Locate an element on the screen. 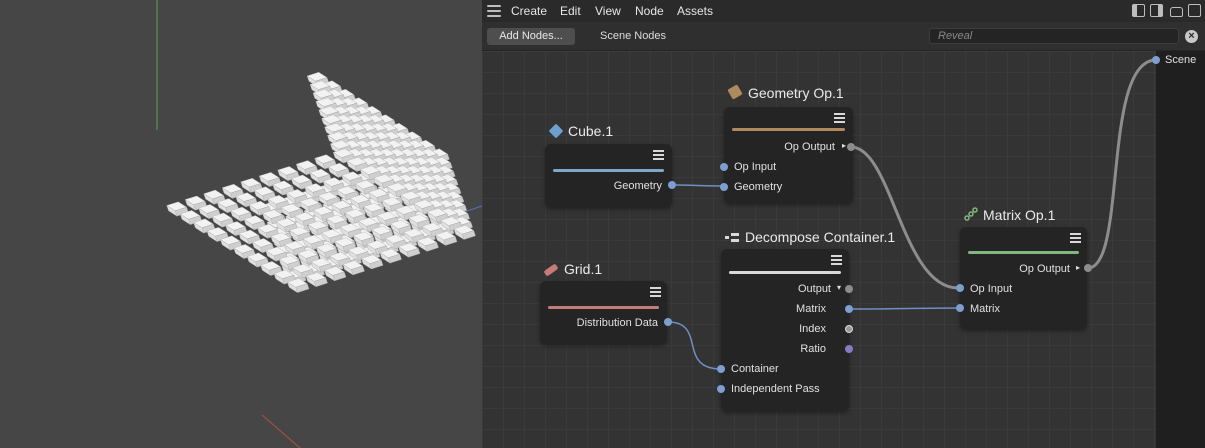  menu-node: Node is located at coordinates (649, 11).